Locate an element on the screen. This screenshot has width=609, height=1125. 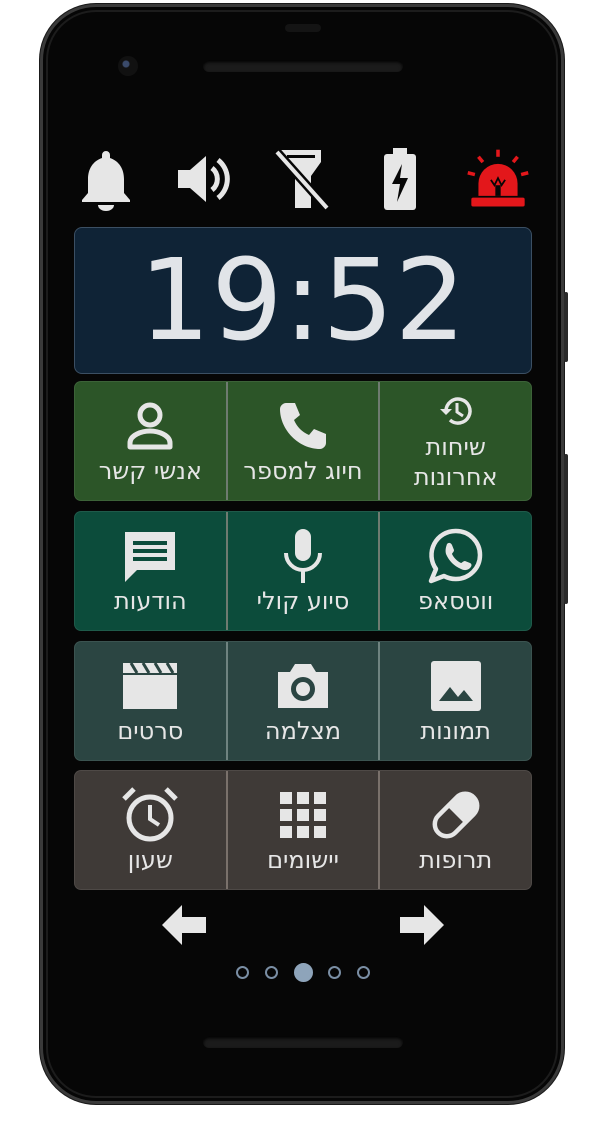
tile-row-communication: אנשי קשר חיוג למספר שיחות אחרונות is located at coordinates (303, 441).